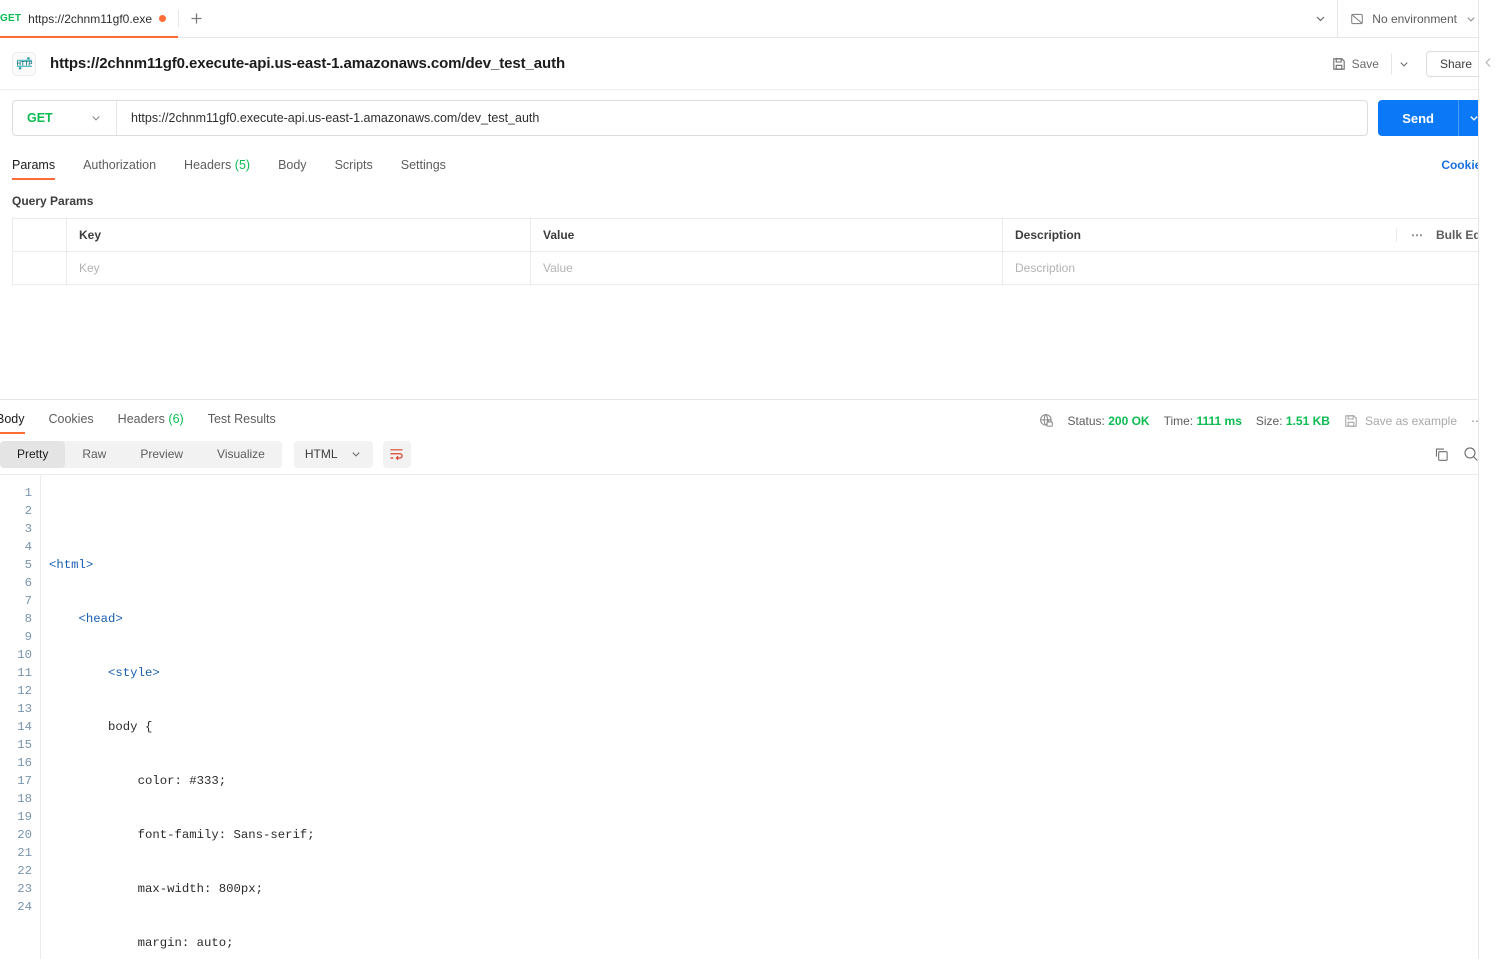 The image size is (1500, 959). Describe the element at coordinates (353, 165) in the screenshot. I see `tab-scripts-label: Scripts` at that location.